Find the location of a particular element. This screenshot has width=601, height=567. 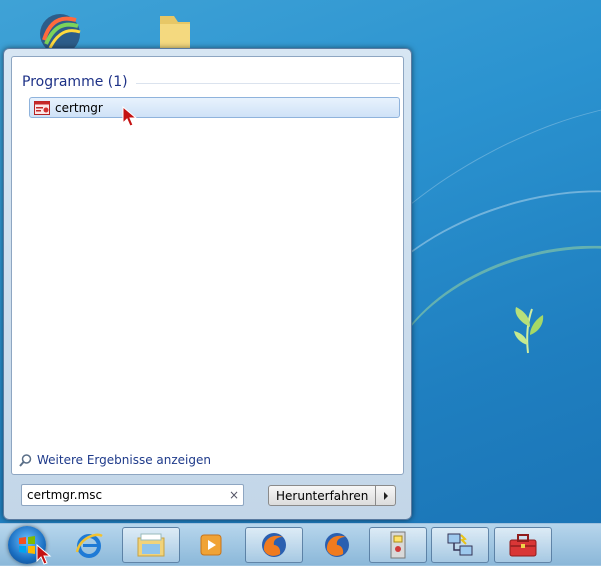

taskbar-item-toolbox is located at coordinates (523, 545).